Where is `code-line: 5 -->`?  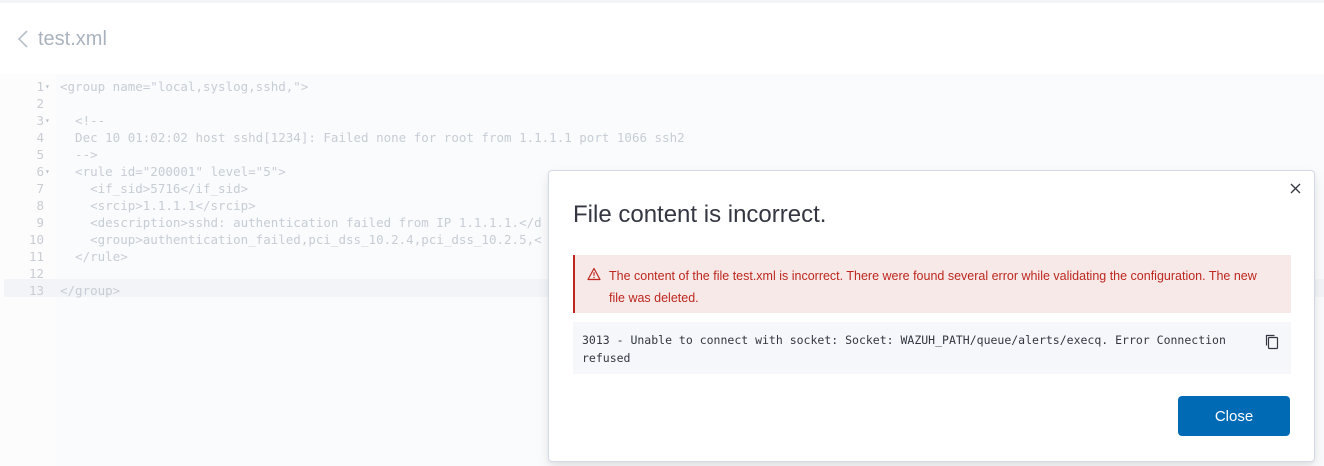
code-line: 5 --> is located at coordinates (662, 154).